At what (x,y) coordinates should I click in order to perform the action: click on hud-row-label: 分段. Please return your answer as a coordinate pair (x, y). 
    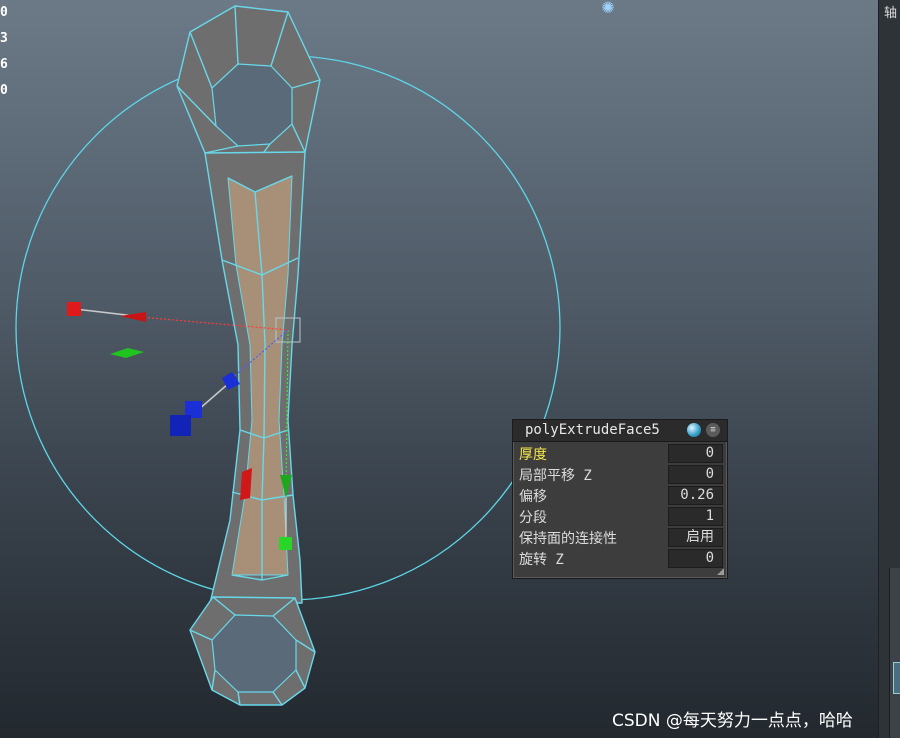
    Looking at the image, I should click on (533, 518).